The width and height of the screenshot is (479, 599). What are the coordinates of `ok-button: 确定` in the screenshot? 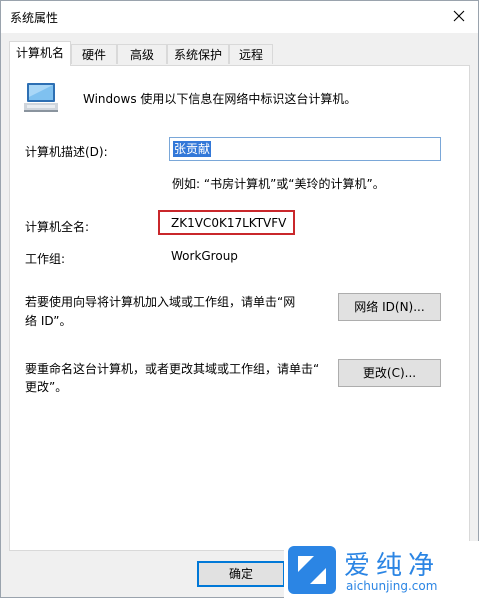 It's located at (241, 574).